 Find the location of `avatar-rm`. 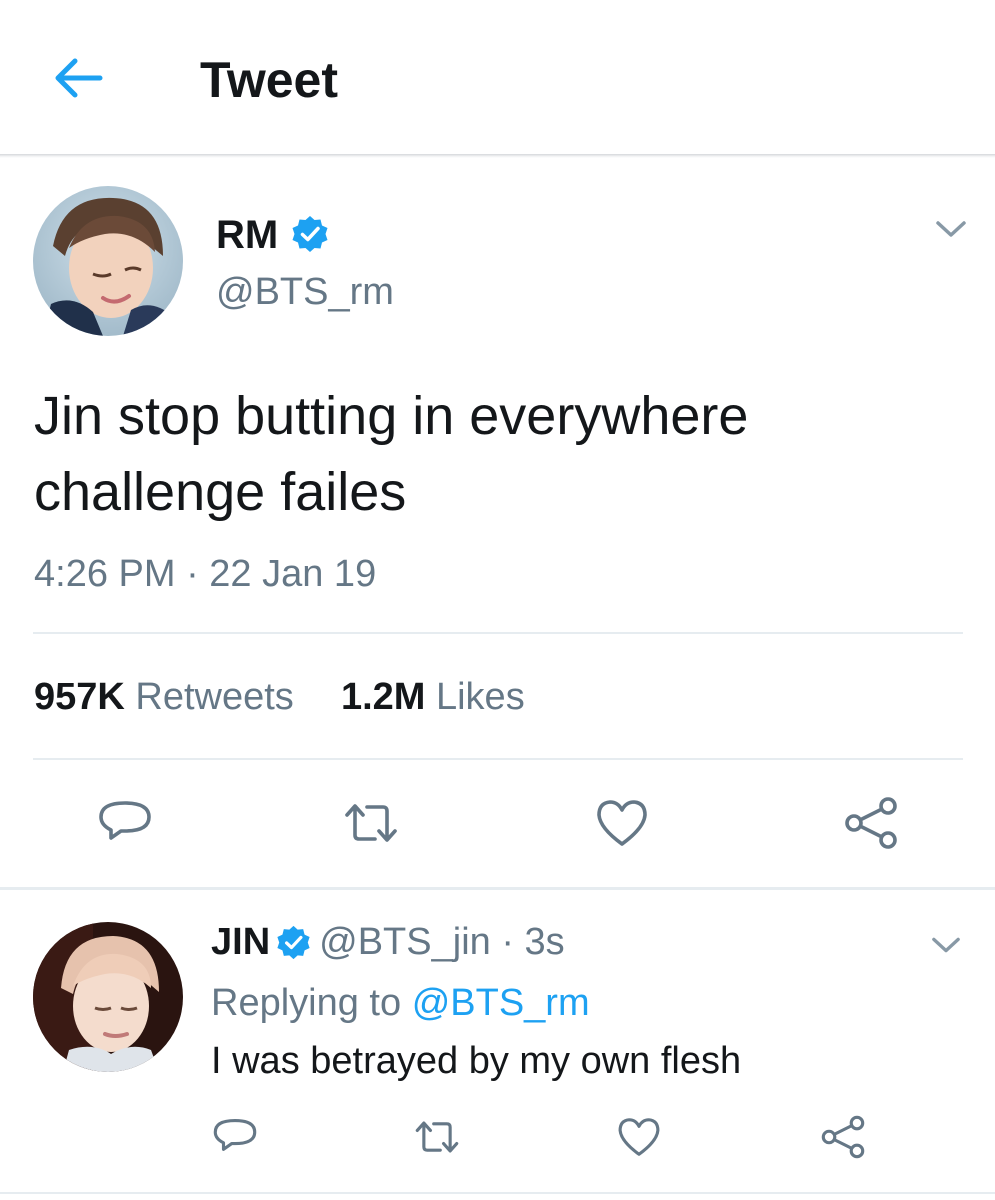

avatar-rm is located at coordinates (108, 261).